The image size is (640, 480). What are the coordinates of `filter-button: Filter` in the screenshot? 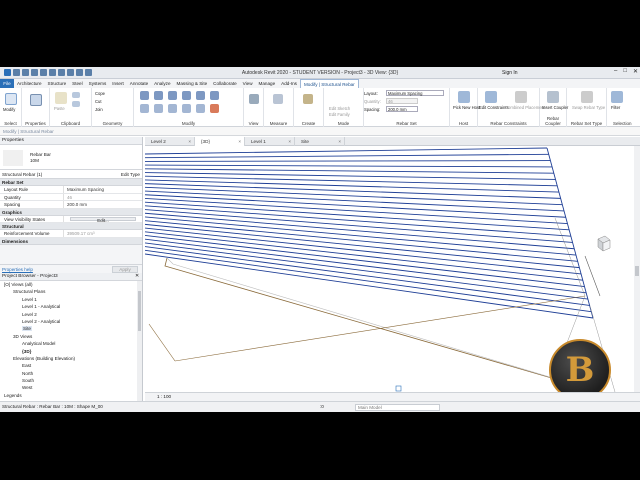 It's located at (615, 107).